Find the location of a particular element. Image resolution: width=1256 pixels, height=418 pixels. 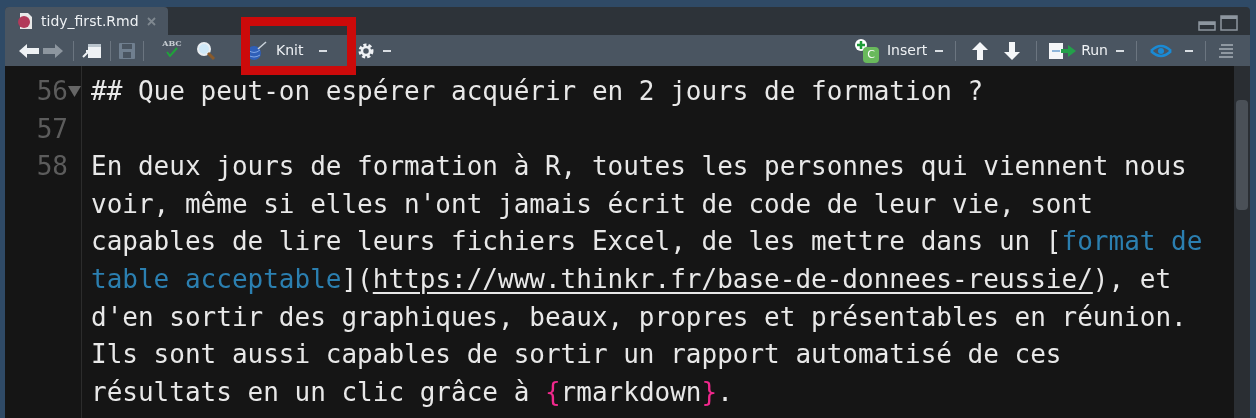

heading-line: ## Que peut-on espérer acquérir en 2 jours de formation ? is located at coordinates (537, 91).